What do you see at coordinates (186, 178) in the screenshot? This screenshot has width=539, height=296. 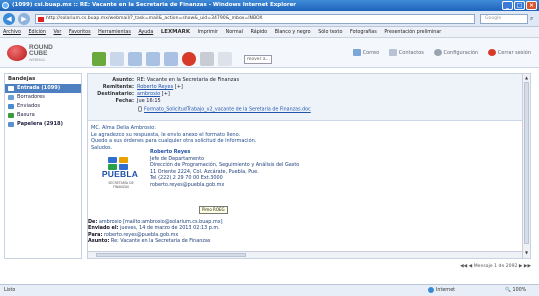 I see `signature-line: Tel (222) 2 29 70 00 Ext.3000` at bounding box center [186, 178].